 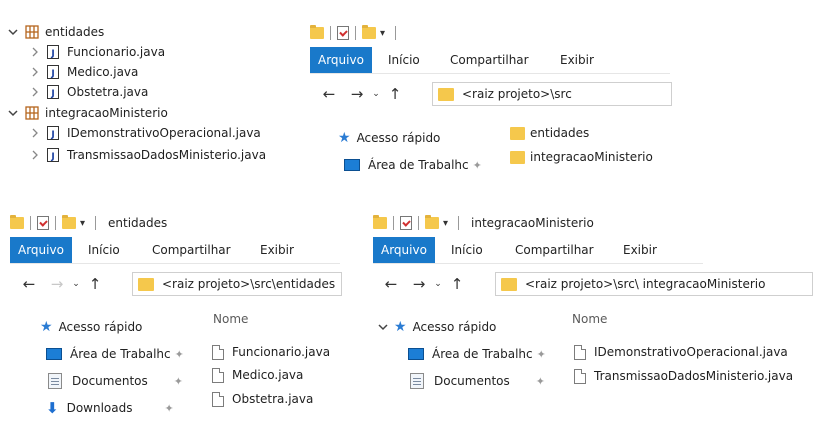 What do you see at coordinates (120, 354) in the screenshot?
I see `sidebar-item-label: Área de Trabalhc` at bounding box center [120, 354].